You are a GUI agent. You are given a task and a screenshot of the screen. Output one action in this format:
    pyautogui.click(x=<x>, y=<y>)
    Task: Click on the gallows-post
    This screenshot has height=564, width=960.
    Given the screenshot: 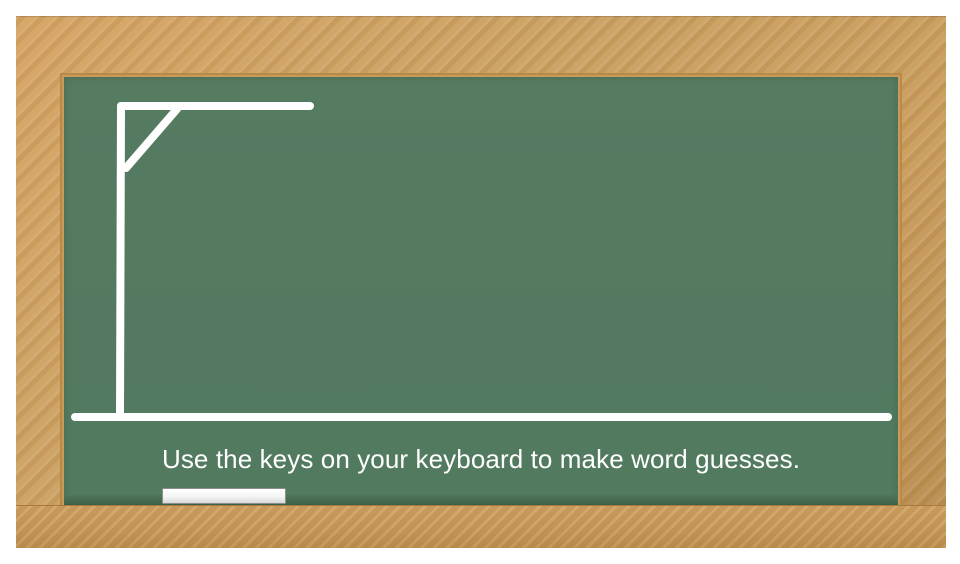 What is the action you would take?
    pyautogui.click(x=120, y=260)
    